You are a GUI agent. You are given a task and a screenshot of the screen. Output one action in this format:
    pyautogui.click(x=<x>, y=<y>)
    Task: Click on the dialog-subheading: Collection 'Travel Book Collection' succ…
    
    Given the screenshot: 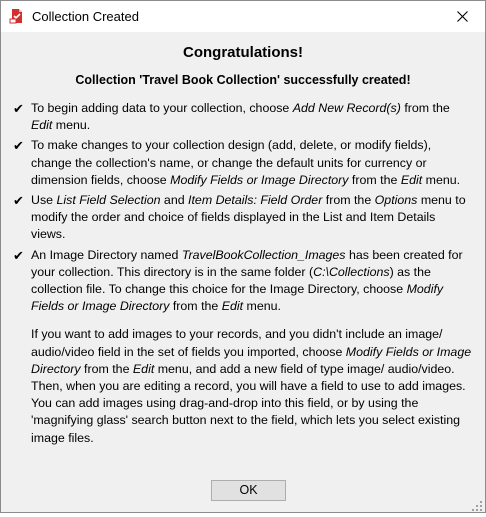 What is the action you would take?
    pyautogui.click(x=243, y=80)
    